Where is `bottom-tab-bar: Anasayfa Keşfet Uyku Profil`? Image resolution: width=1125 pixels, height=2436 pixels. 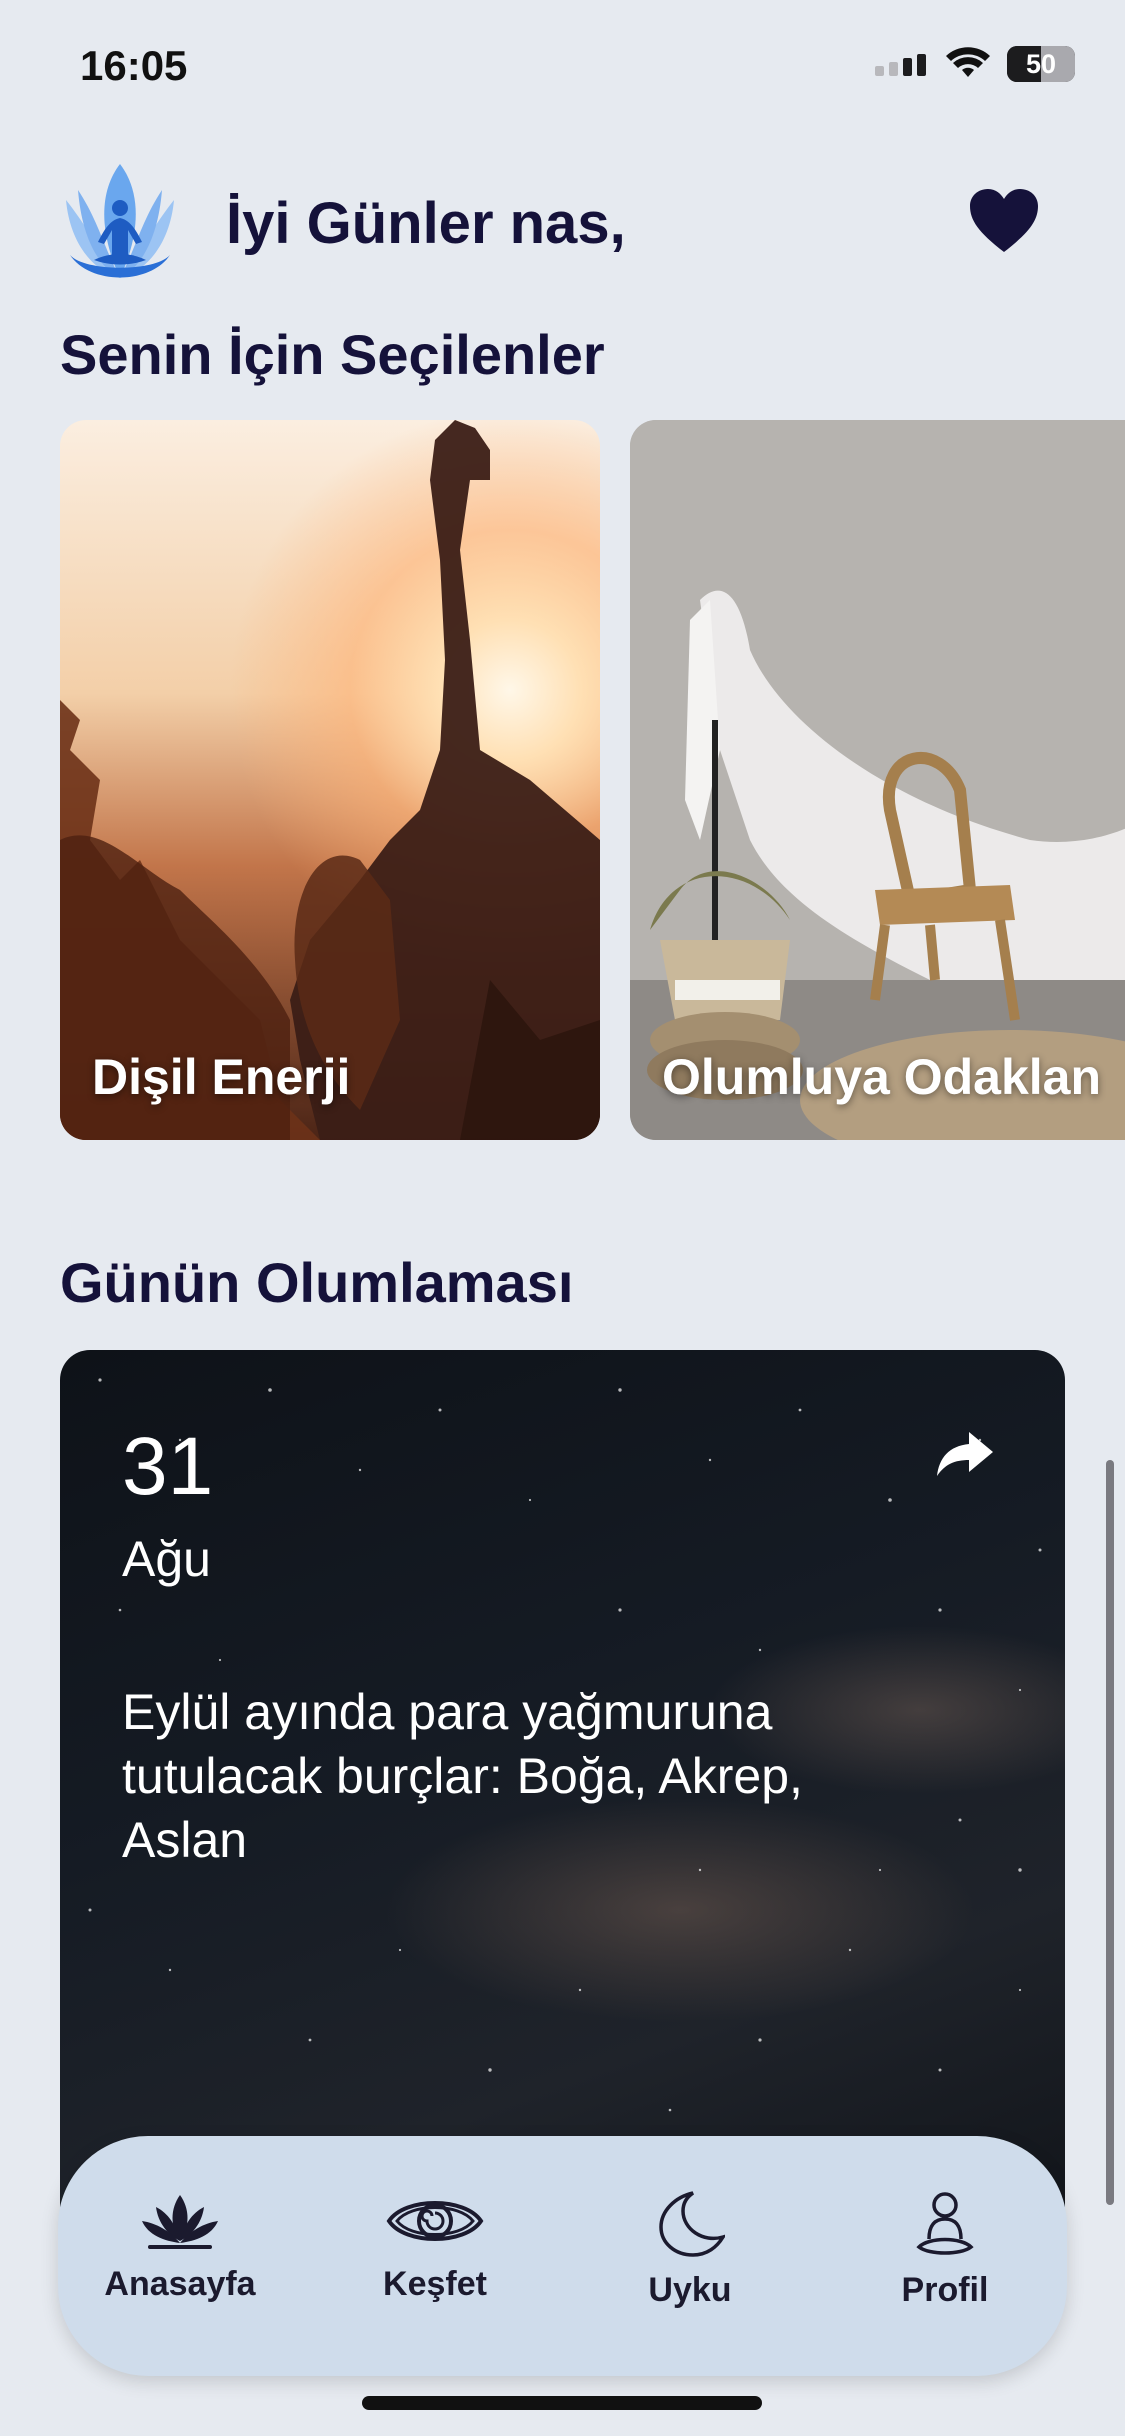
bottom-tab-bar: Anasayfa Keşfet Uyku Profil is located at coordinates (562, 2256).